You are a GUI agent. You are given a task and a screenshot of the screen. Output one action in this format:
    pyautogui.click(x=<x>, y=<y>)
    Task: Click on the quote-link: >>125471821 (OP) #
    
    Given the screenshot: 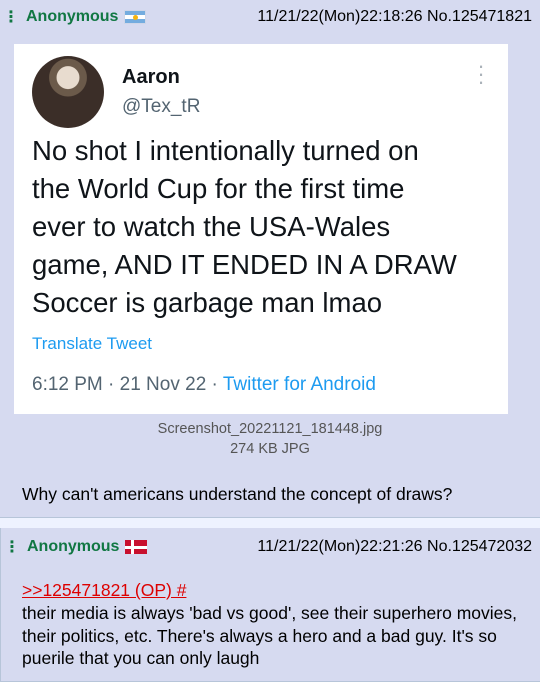 What is the action you would take?
    pyautogui.click(x=104, y=590)
    